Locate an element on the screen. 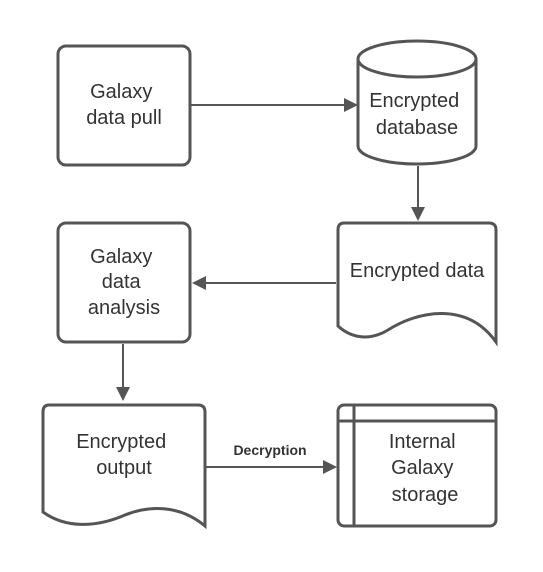 This screenshot has width=543, height=572. node-encrypted-data: Encrypted data is located at coordinates (417, 284).